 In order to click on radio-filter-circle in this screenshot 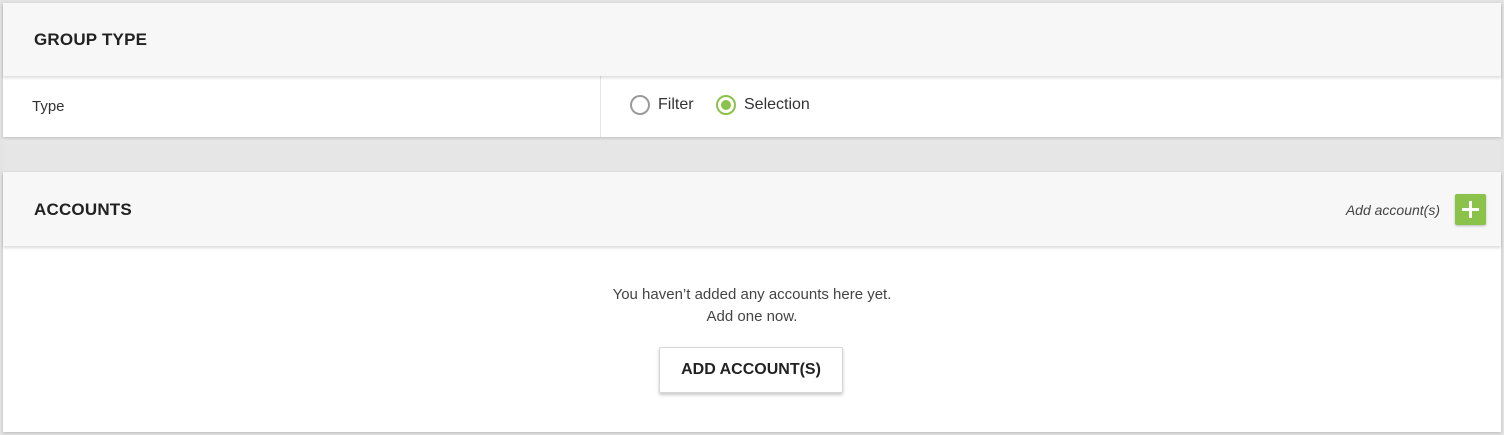, I will do `click(640, 105)`.